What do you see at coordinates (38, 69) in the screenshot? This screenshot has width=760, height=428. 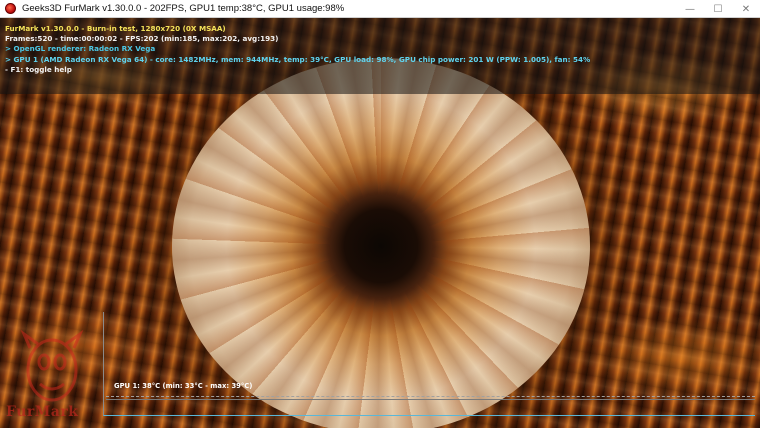 I see `hud-help-line: - F1: toggle help` at bounding box center [38, 69].